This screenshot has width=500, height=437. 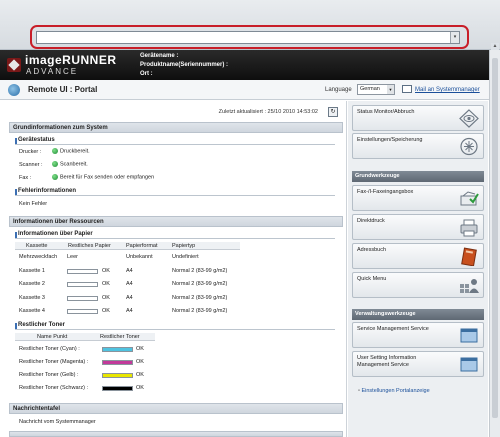 What do you see at coordinates (248, 37) in the screenshot?
I see `address-bar: ▾` at bounding box center [248, 37].